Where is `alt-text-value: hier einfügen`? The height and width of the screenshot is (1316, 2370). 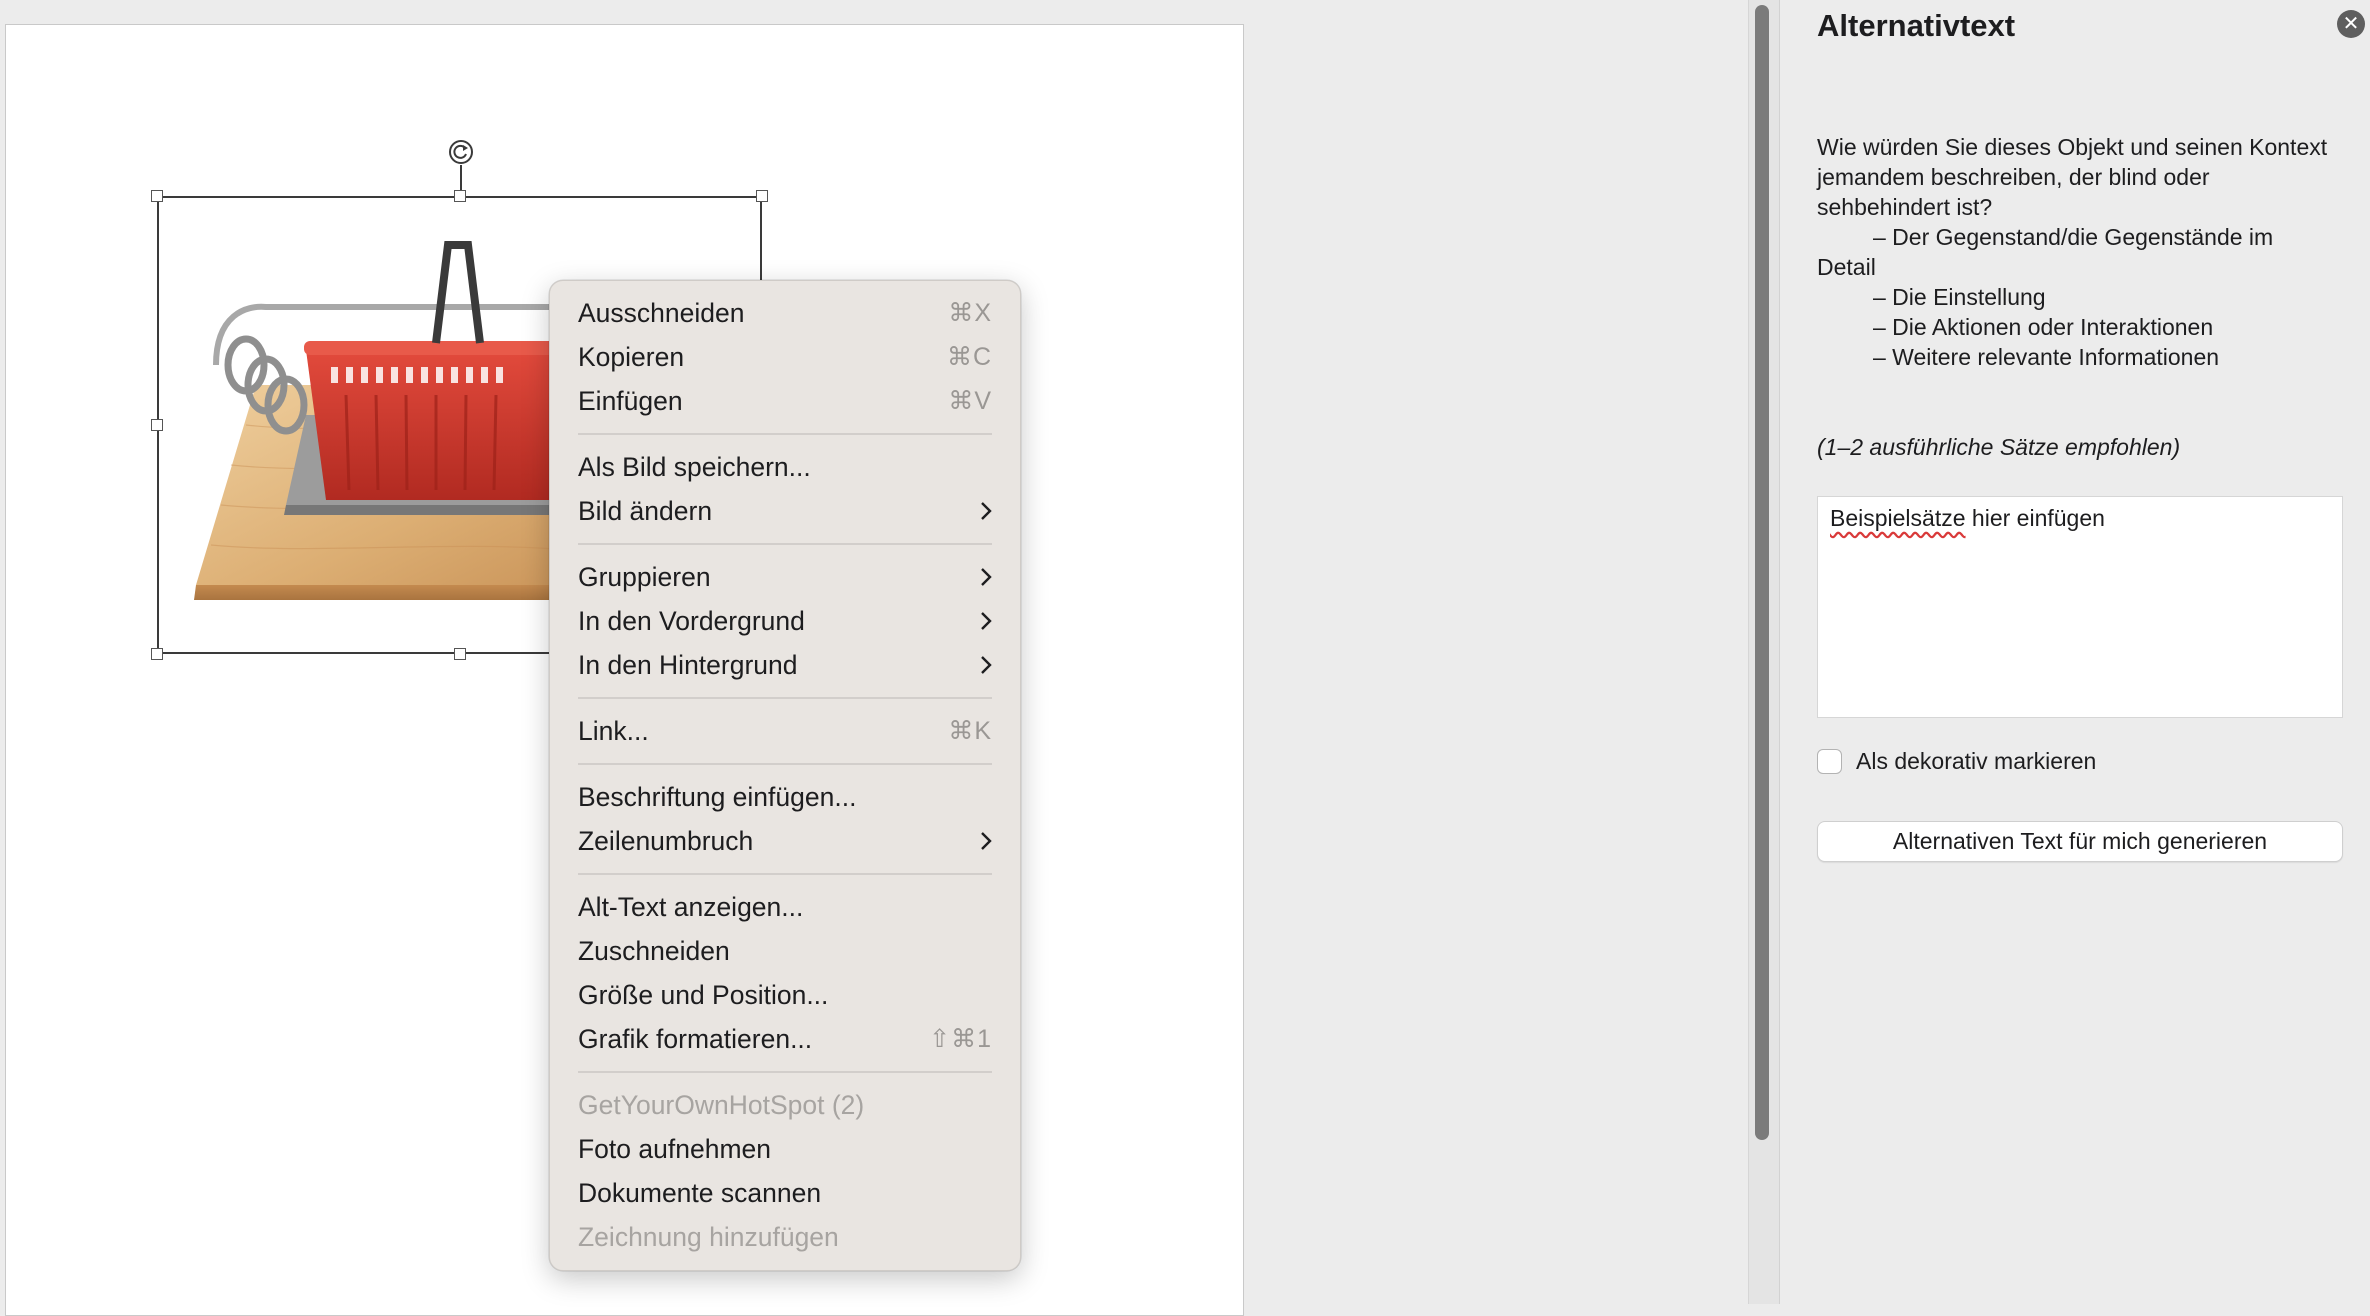
alt-text-value: hier einfügen is located at coordinates (2035, 518).